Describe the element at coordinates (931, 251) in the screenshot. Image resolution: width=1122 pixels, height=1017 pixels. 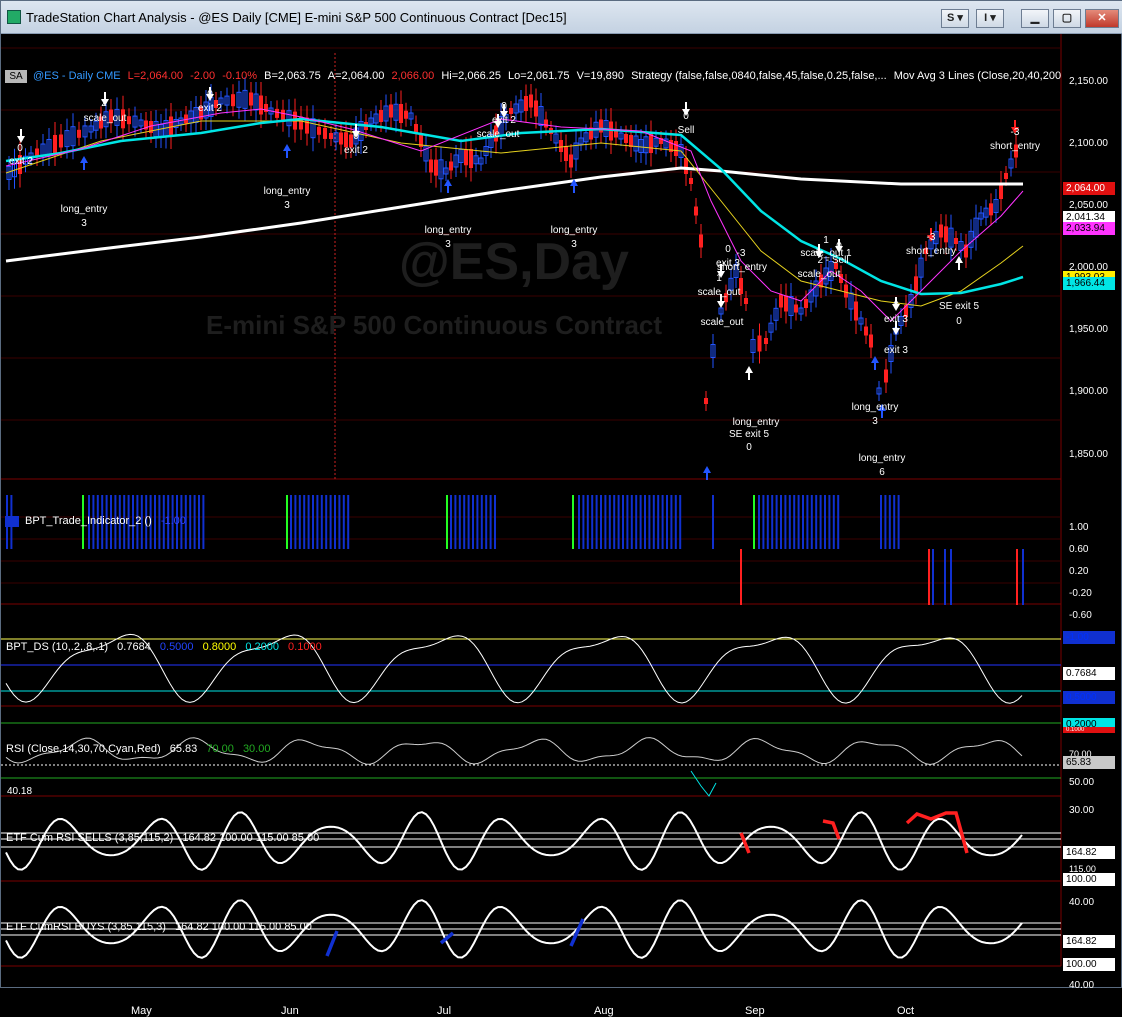
I see `trade-annotation-label: short_entry` at that location.